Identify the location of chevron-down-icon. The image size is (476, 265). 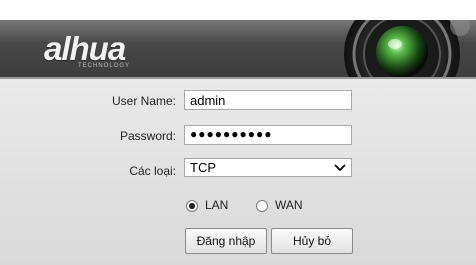
(340, 168).